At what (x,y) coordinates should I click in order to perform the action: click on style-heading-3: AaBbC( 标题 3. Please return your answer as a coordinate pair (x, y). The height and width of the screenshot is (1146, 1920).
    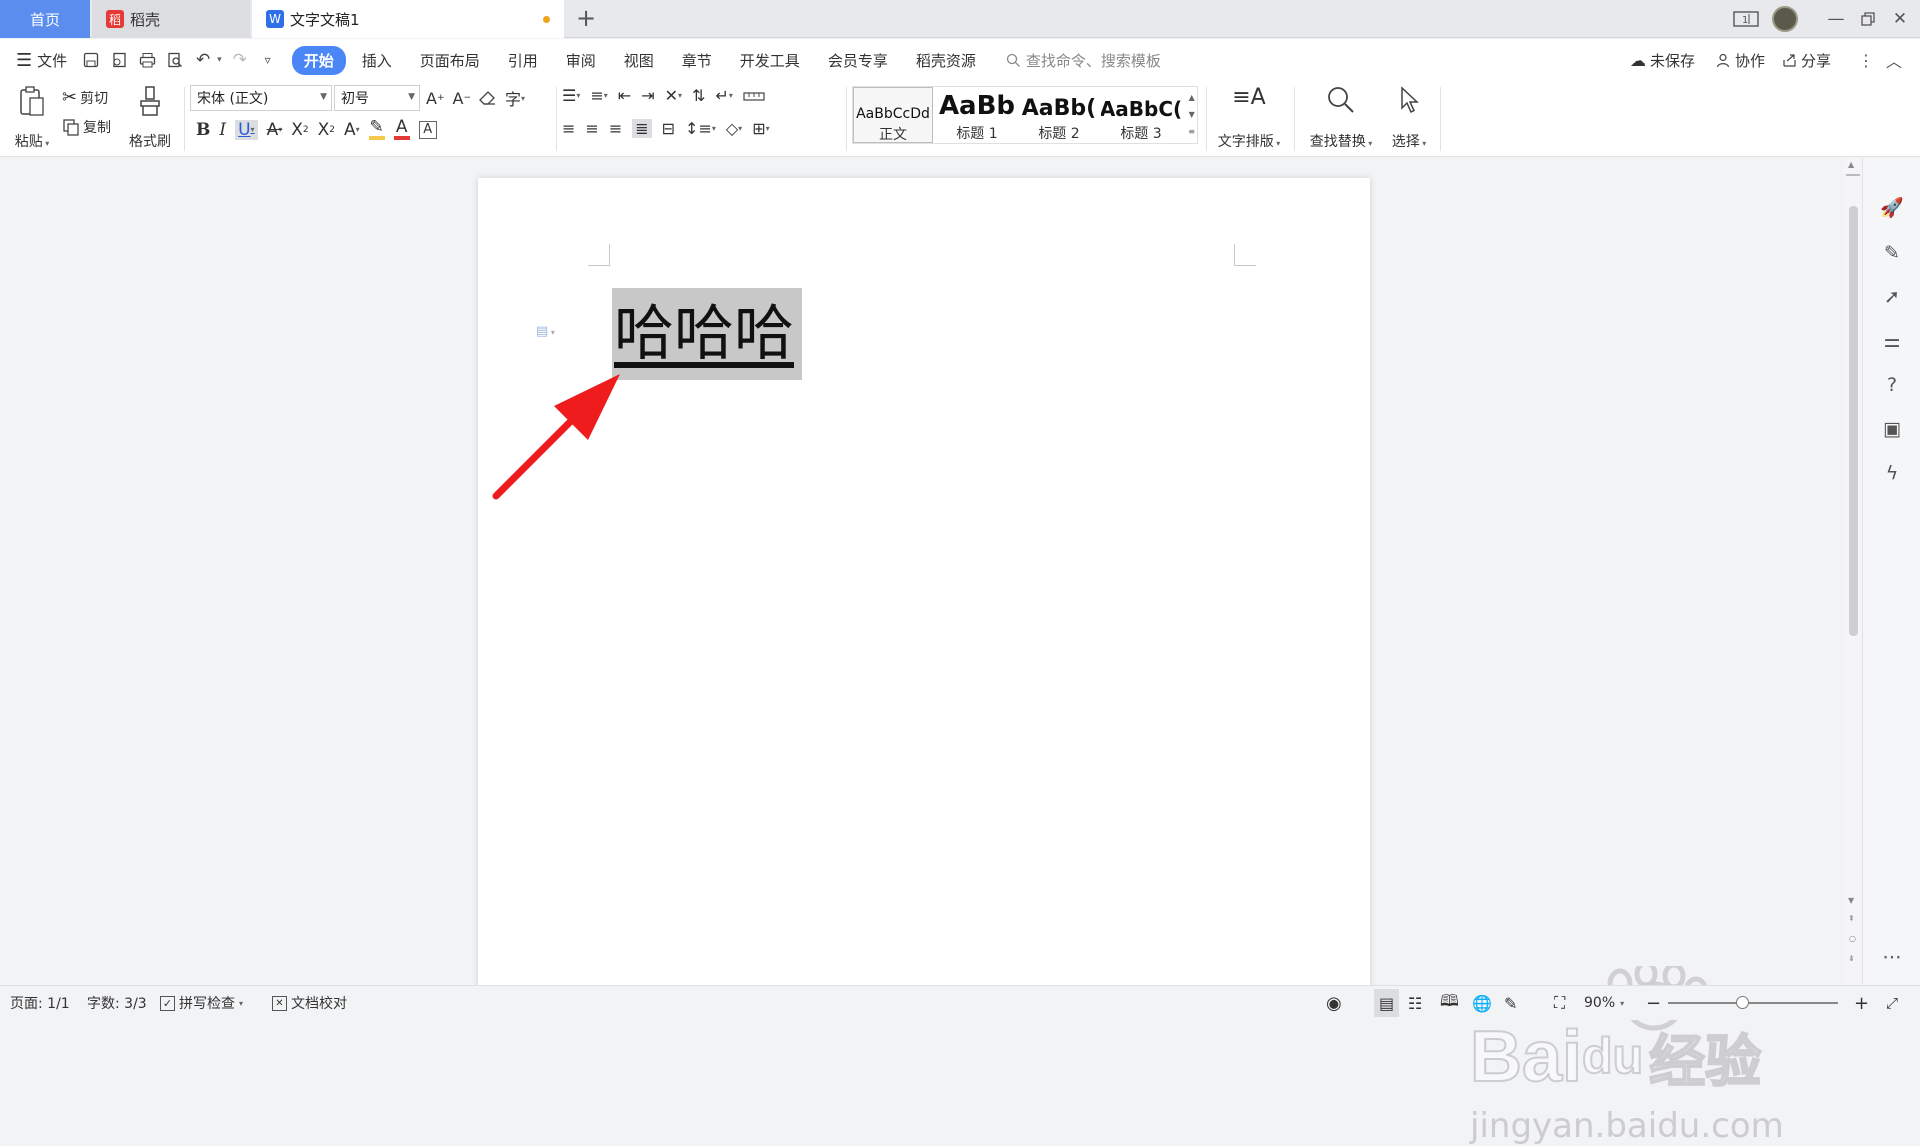
    Looking at the image, I should click on (1141, 115).